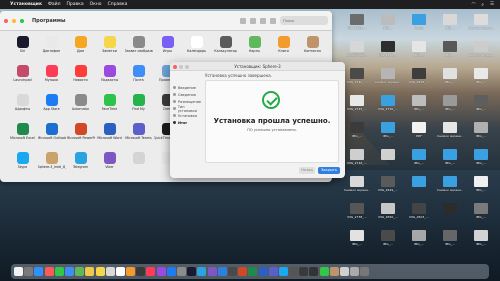 Image resolution: width=500 pixels, height=281 pixels. Describe the element at coordinates (473, 5) in the screenshot. I see `wifi-icon: ◠` at that location.